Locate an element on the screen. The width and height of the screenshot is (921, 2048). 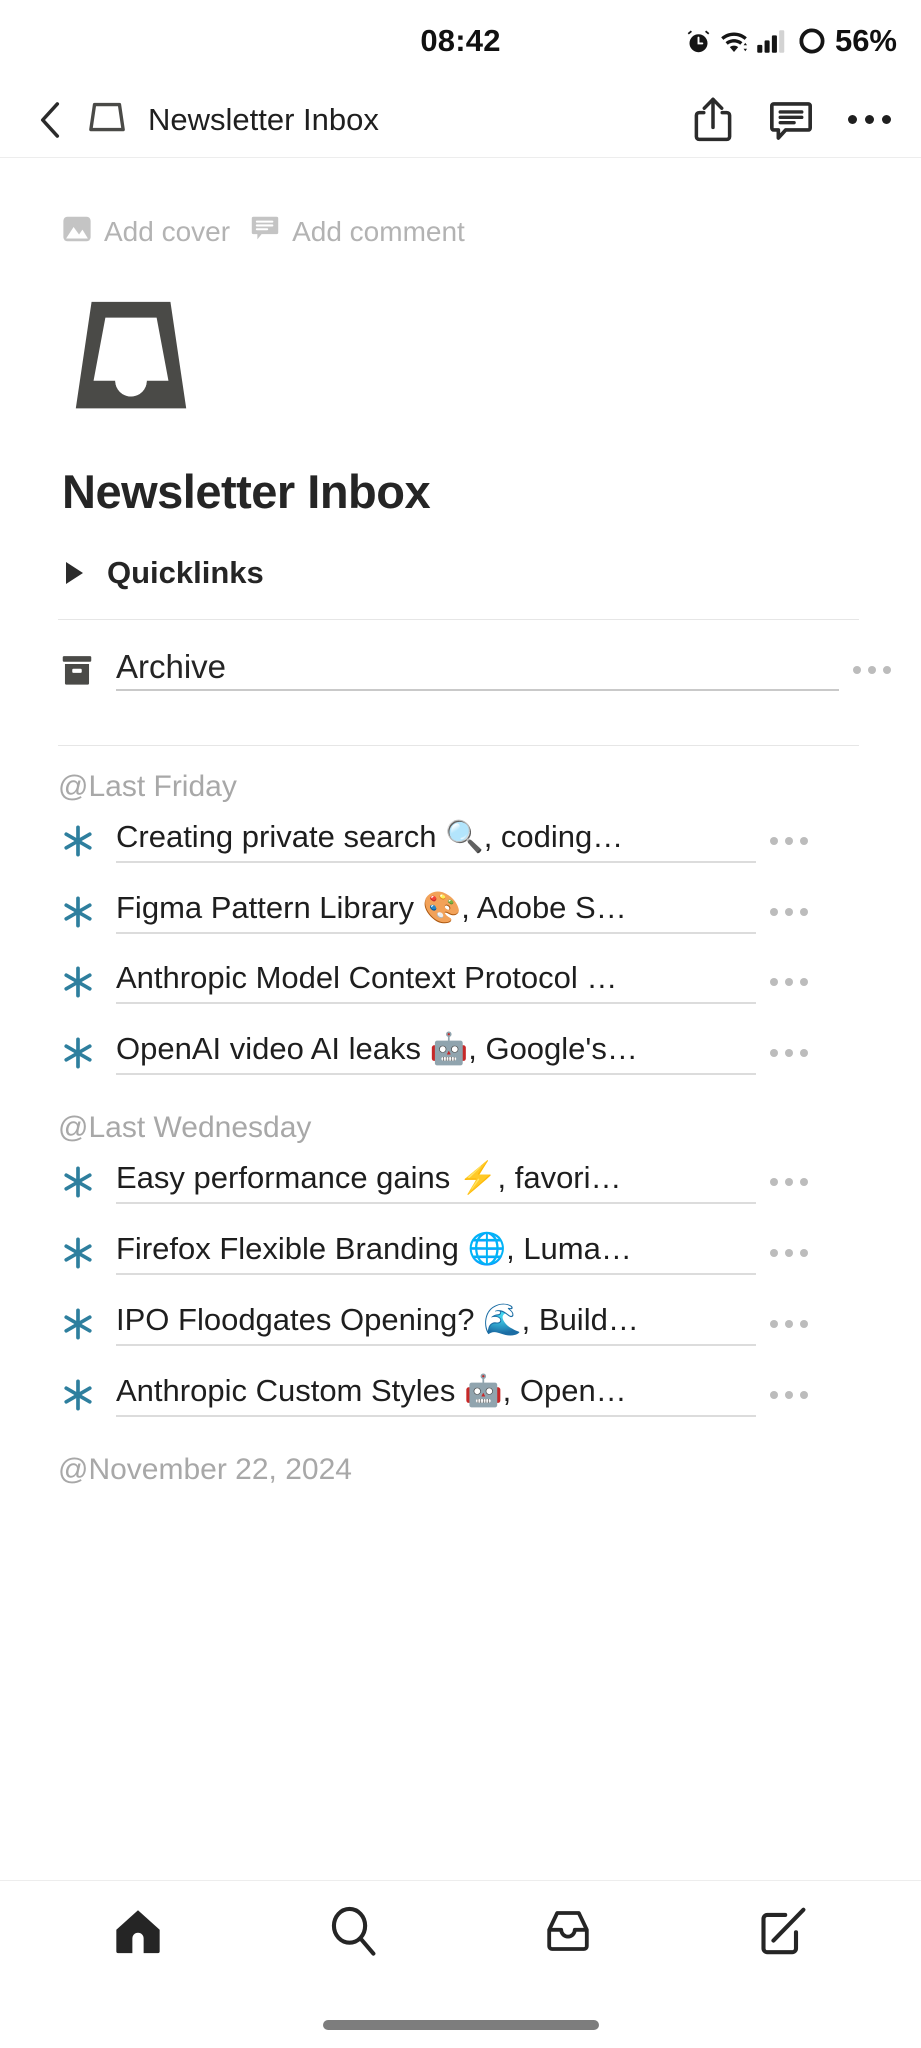
battery-percentage: 56% is located at coordinates (865, 40).